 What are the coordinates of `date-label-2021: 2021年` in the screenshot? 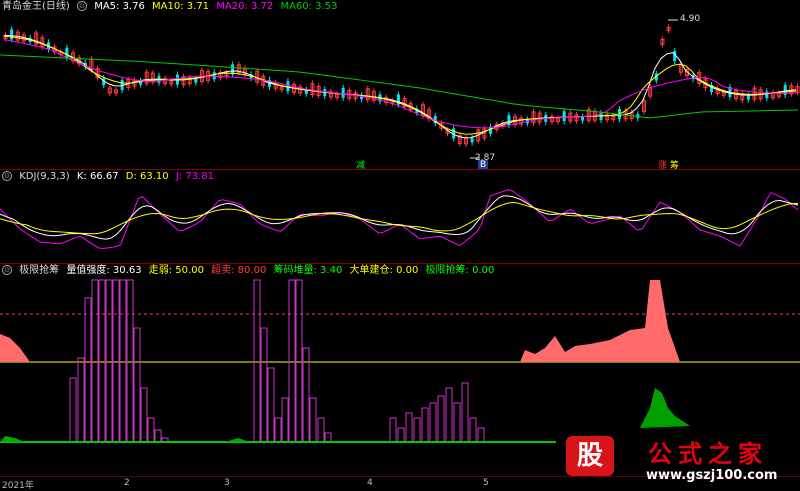 It's located at (18, 486).